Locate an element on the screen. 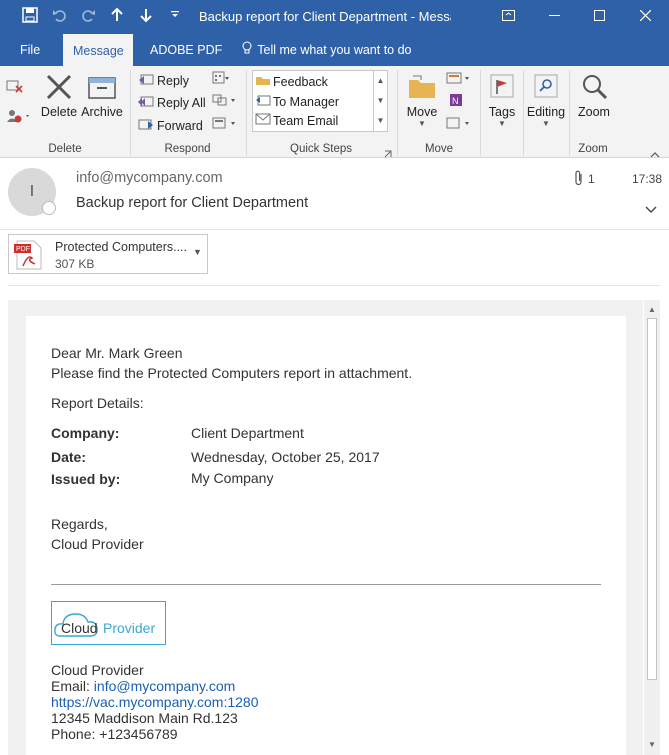  delete-button: Delete is located at coordinates (59, 95).